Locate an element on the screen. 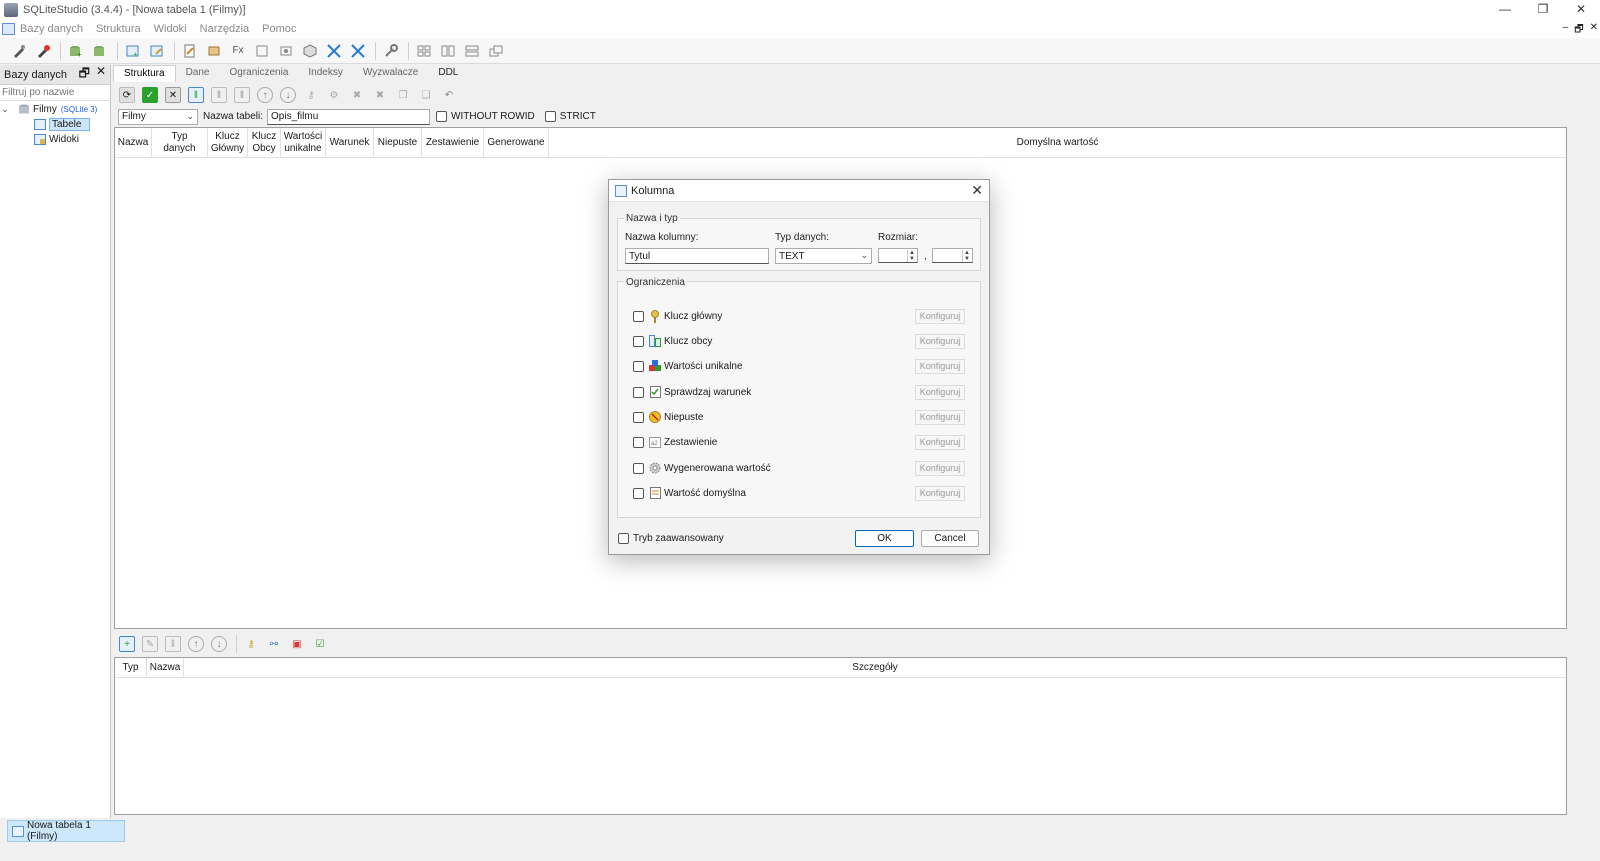  column-header-default: Domyślna wartość is located at coordinates (1057, 142).